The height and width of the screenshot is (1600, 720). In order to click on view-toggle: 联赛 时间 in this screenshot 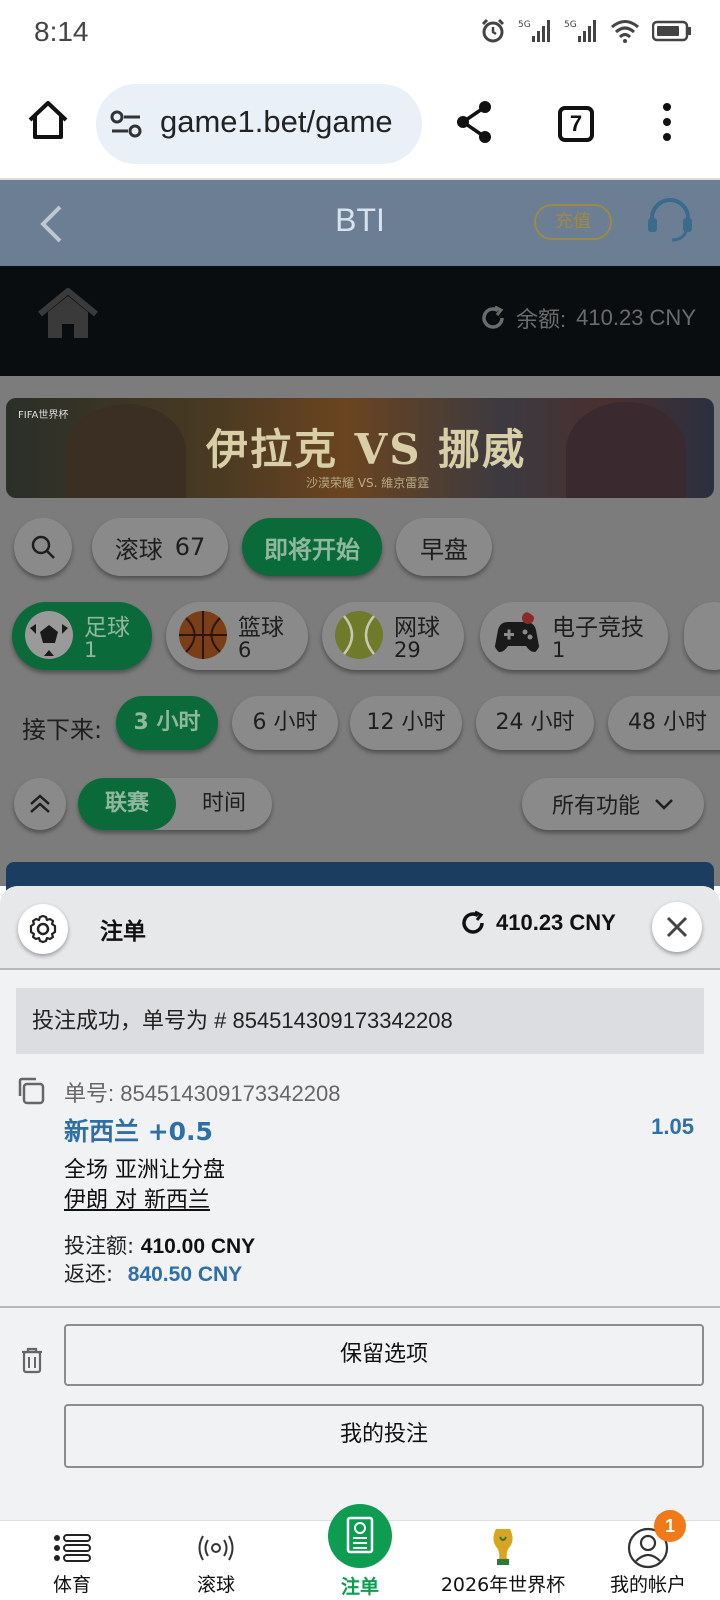, I will do `click(175, 804)`.